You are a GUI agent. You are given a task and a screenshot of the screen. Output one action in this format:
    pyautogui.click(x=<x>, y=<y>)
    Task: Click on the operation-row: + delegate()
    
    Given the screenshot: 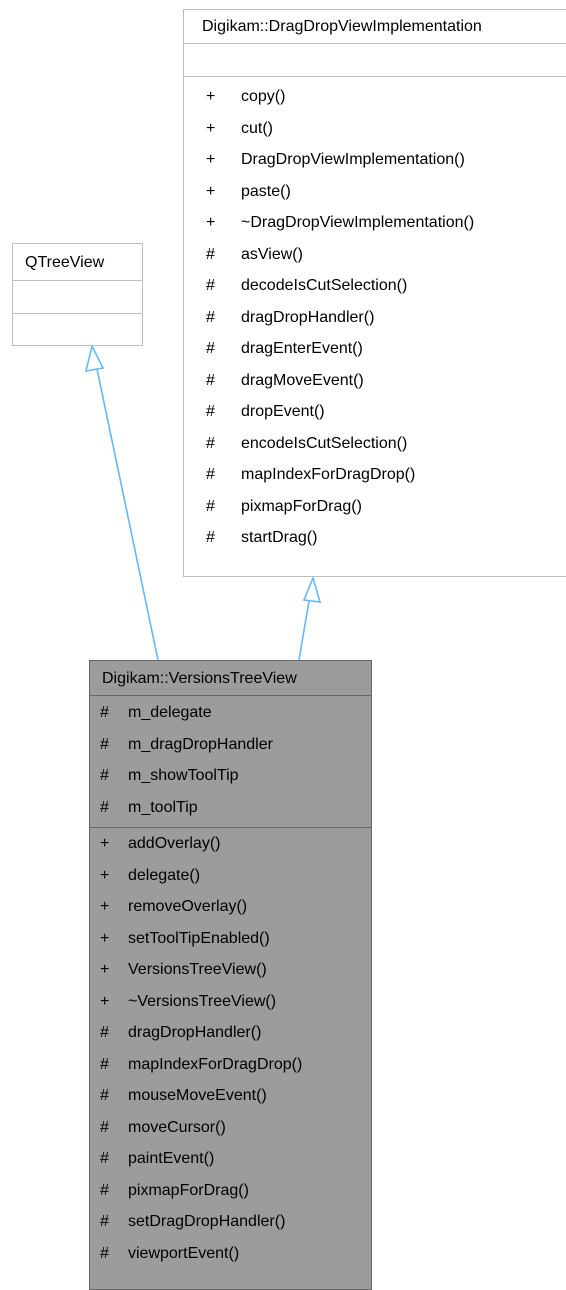 What is the action you would take?
    pyautogui.click(x=230, y=876)
    